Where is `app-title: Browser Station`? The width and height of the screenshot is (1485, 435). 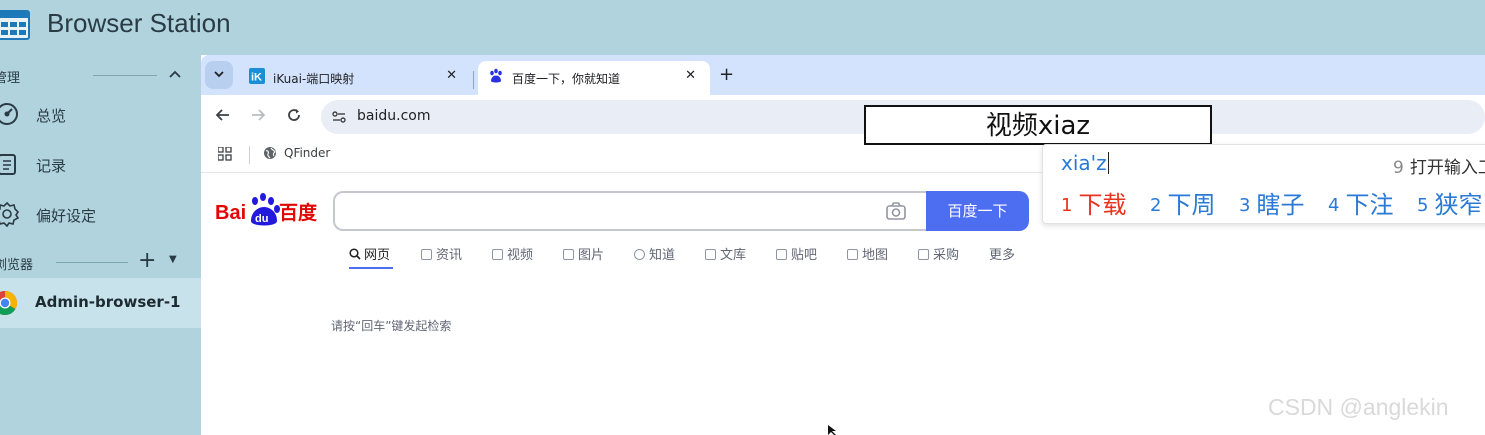 app-title: Browser Station is located at coordinates (139, 23).